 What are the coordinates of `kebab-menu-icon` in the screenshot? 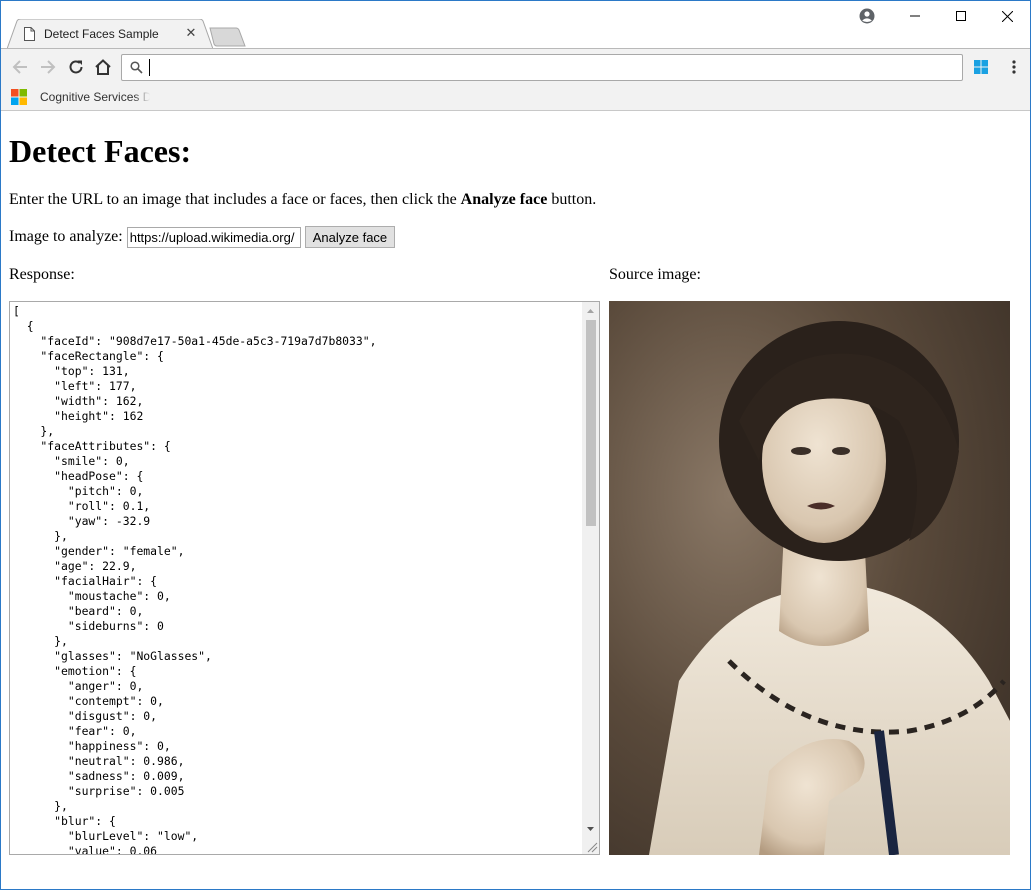 It's located at (1014, 67).